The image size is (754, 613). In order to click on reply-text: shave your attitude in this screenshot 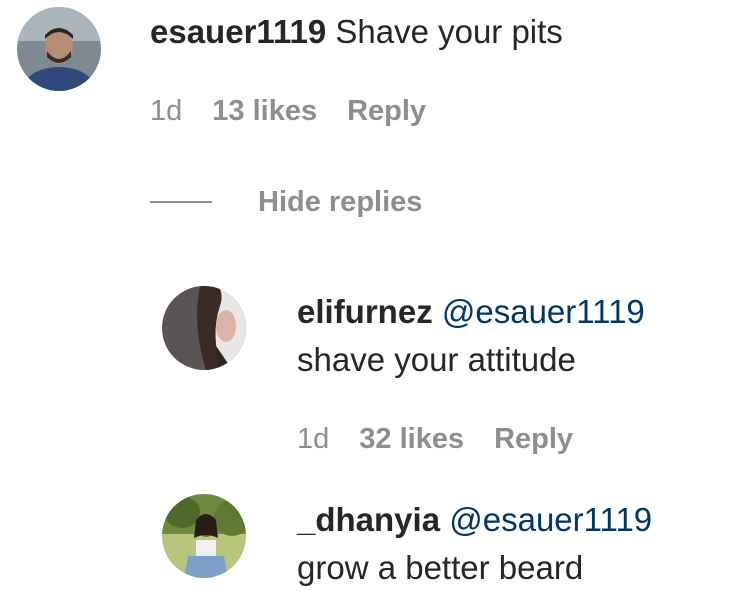, I will do `click(436, 359)`.